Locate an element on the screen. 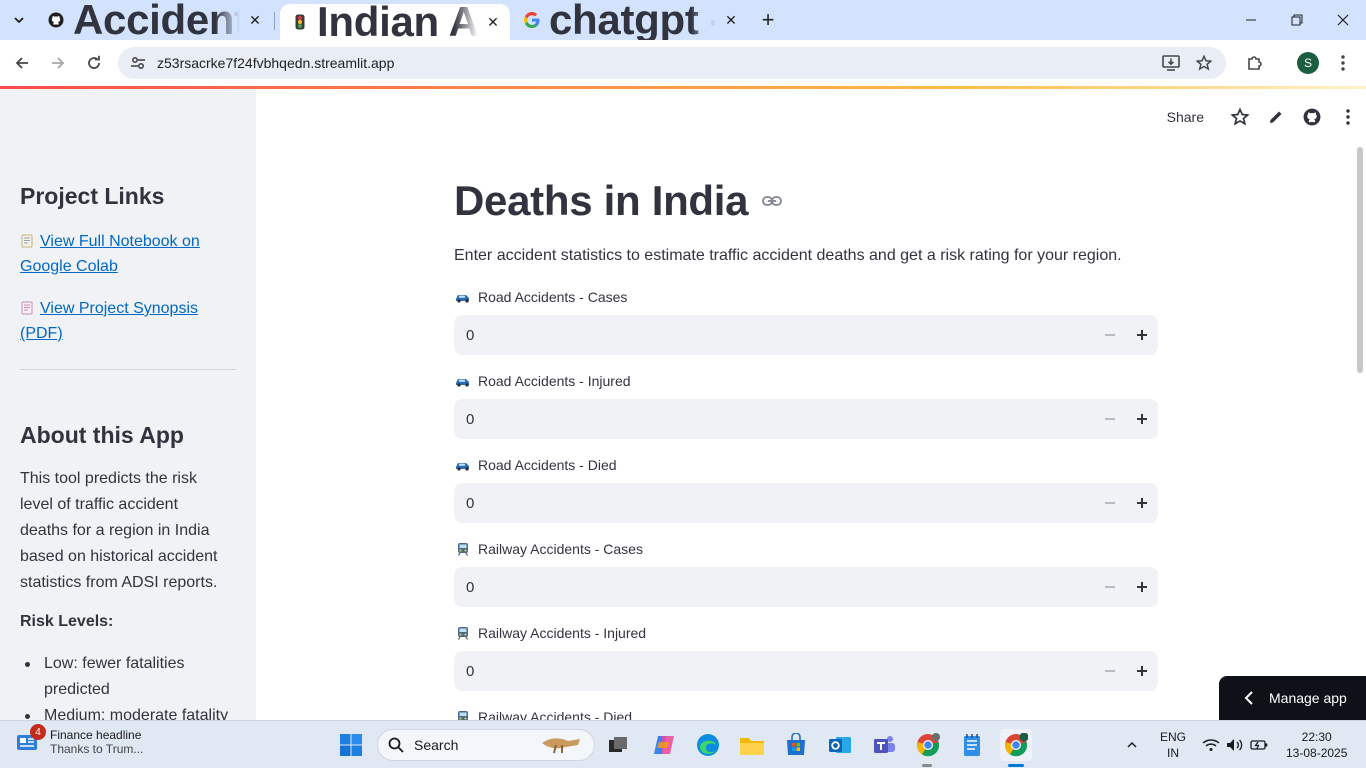 This screenshot has width=1366, height=768. copilot-icon is located at coordinates (664, 745).